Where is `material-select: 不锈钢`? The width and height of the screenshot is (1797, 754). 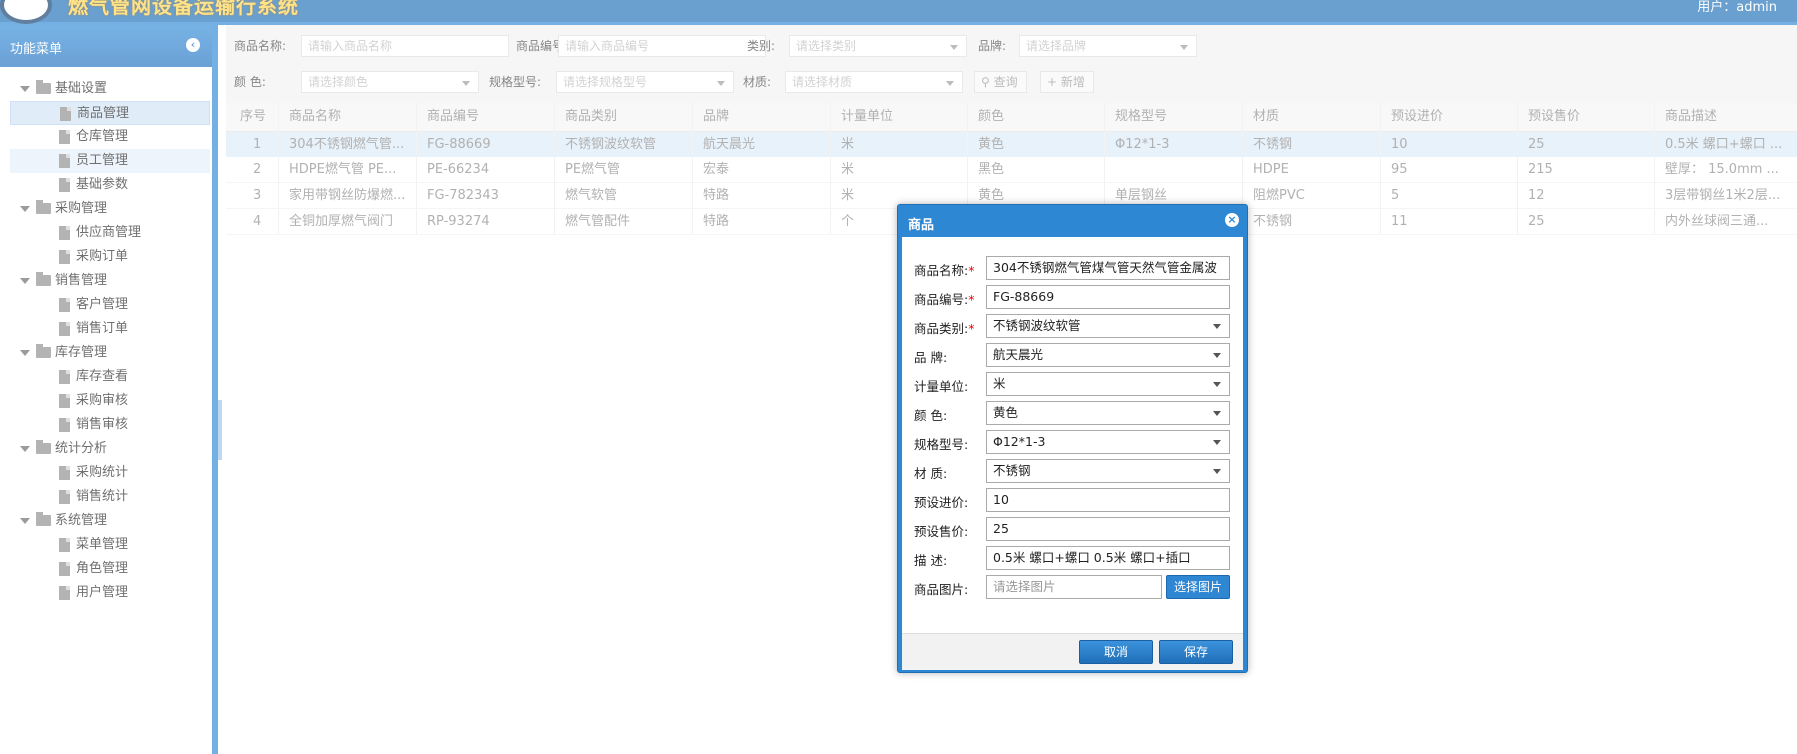
material-select: 不锈钢 is located at coordinates (1108, 471).